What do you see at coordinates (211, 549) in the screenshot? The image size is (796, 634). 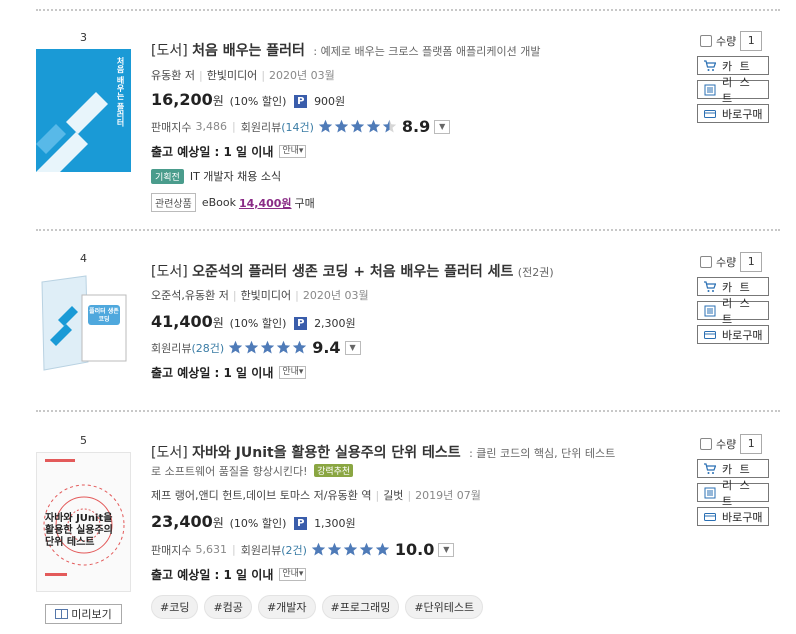 I see `sales-index: 5,631` at bounding box center [211, 549].